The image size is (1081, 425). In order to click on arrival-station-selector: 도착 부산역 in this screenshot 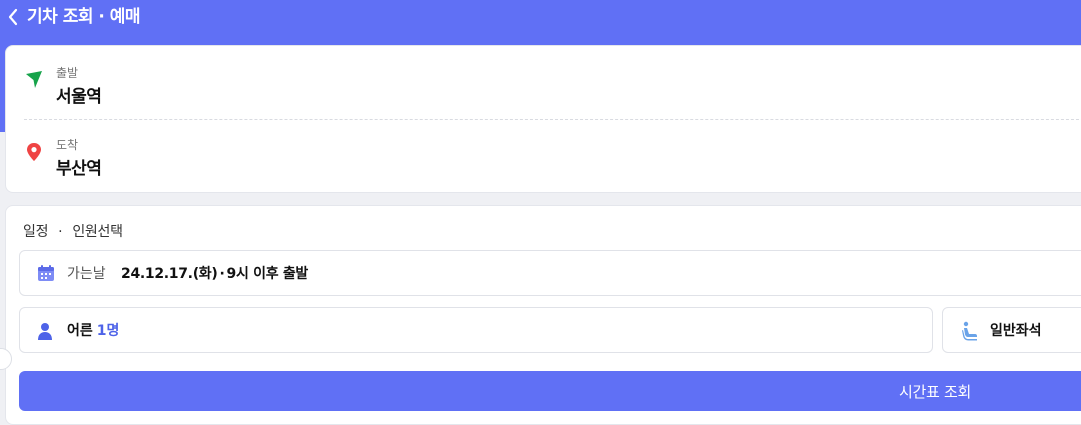, I will do `click(224, 163)`.